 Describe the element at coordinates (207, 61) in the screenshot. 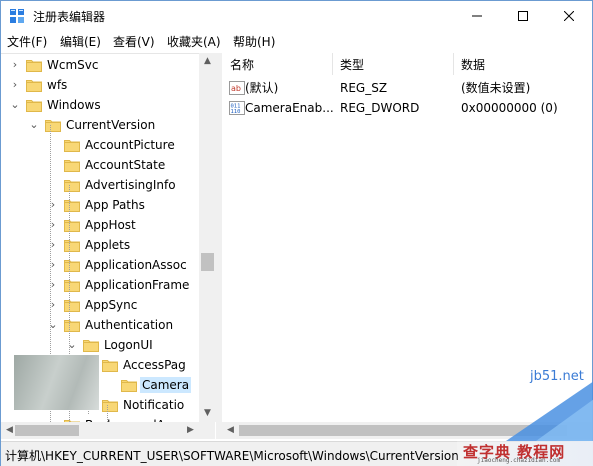

I see `scroll-up-icon: ▲` at that location.